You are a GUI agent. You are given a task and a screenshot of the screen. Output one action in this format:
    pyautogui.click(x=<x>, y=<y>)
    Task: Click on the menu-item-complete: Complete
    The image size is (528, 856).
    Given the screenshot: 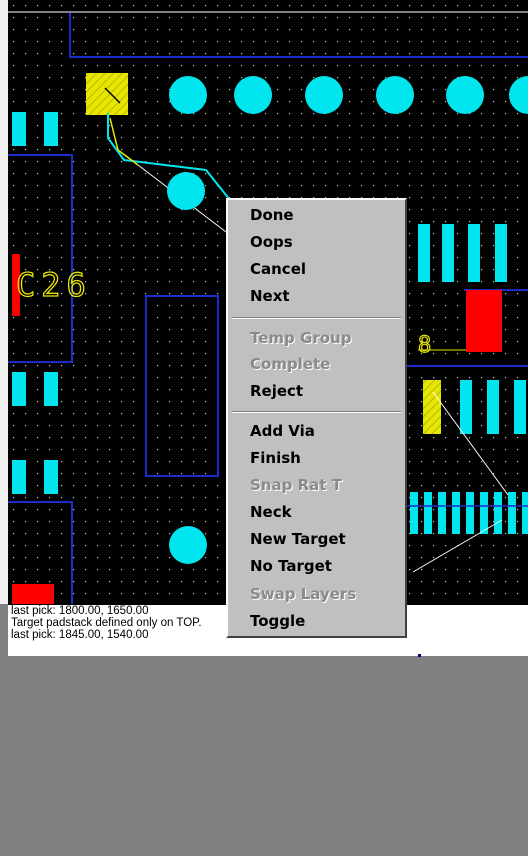 What is the action you would take?
    pyautogui.click(x=290, y=364)
    